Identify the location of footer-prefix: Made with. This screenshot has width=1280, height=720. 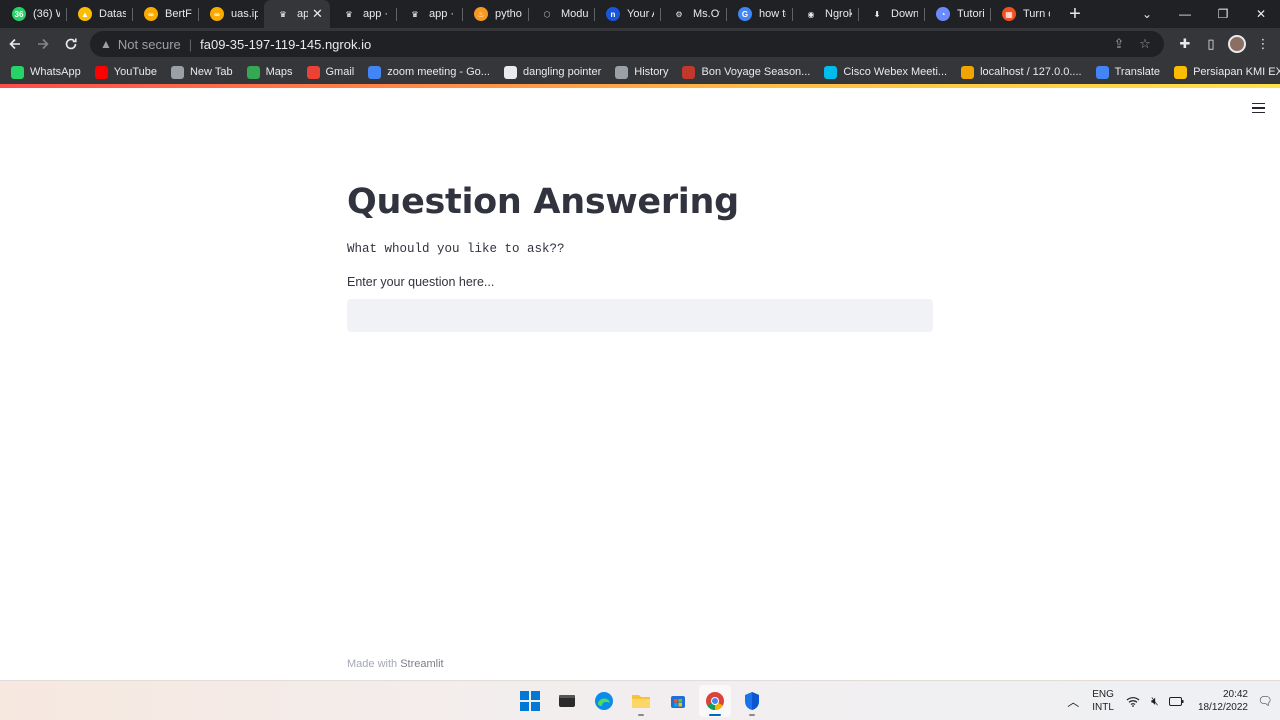
(372, 664).